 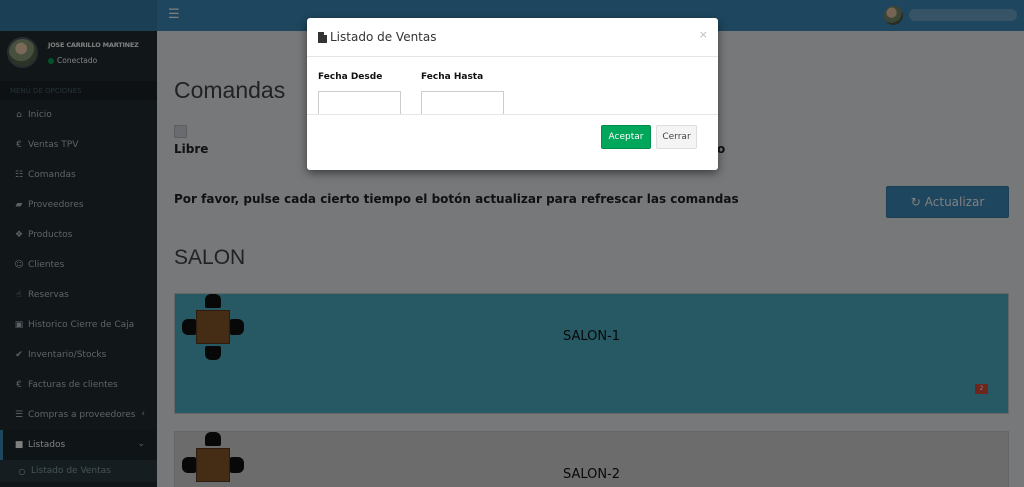 What do you see at coordinates (512, 37) in the screenshot?
I see `modal-header: Listado de Ventas ×` at bounding box center [512, 37].